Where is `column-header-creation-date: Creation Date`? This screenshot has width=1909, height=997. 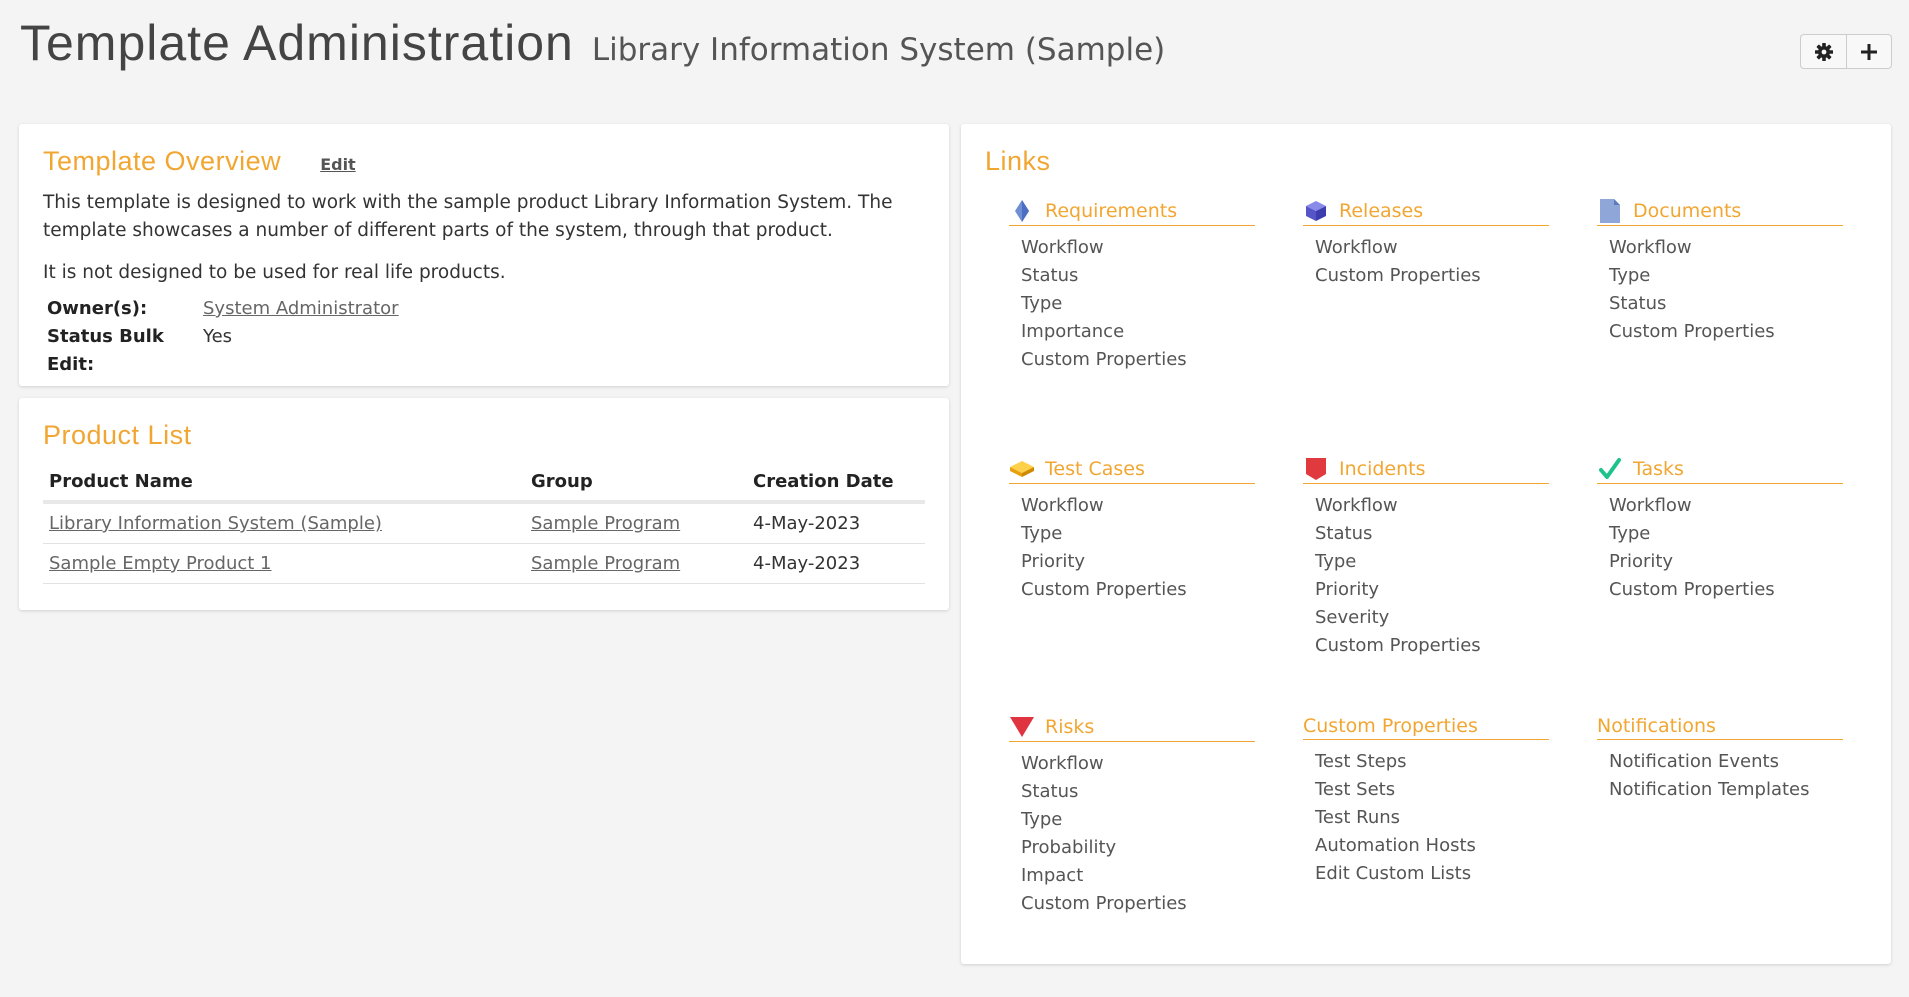 column-header-creation-date: Creation Date is located at coordinates (836, 483).